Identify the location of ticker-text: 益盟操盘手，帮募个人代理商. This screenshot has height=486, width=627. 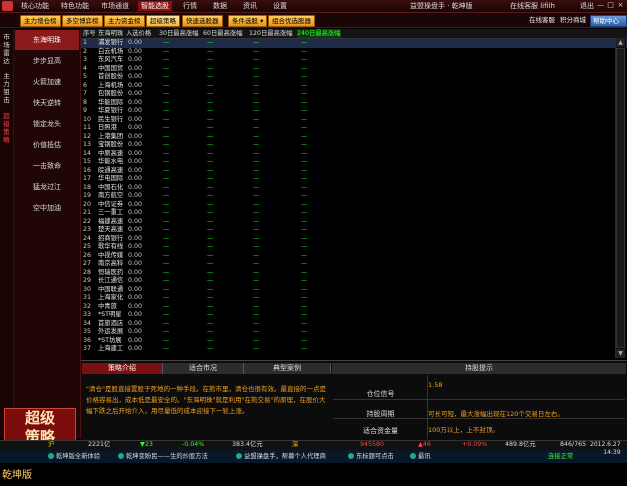
(285, 456).